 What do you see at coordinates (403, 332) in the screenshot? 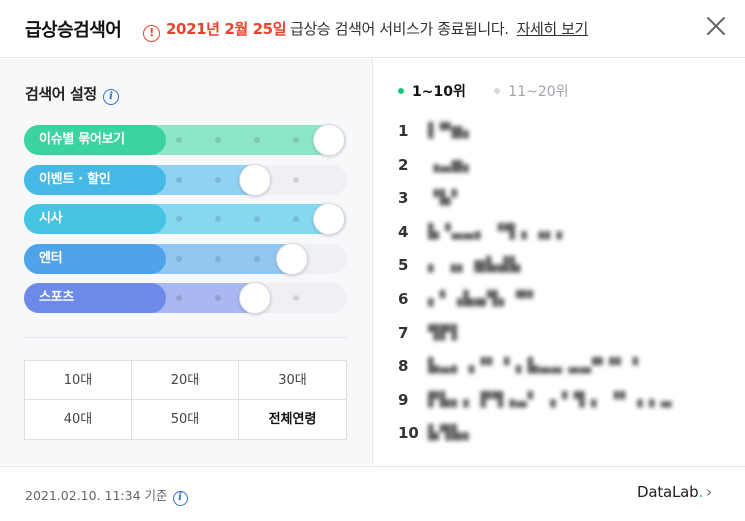
I see `rank-number: 7` at bounding box center [403, 332].